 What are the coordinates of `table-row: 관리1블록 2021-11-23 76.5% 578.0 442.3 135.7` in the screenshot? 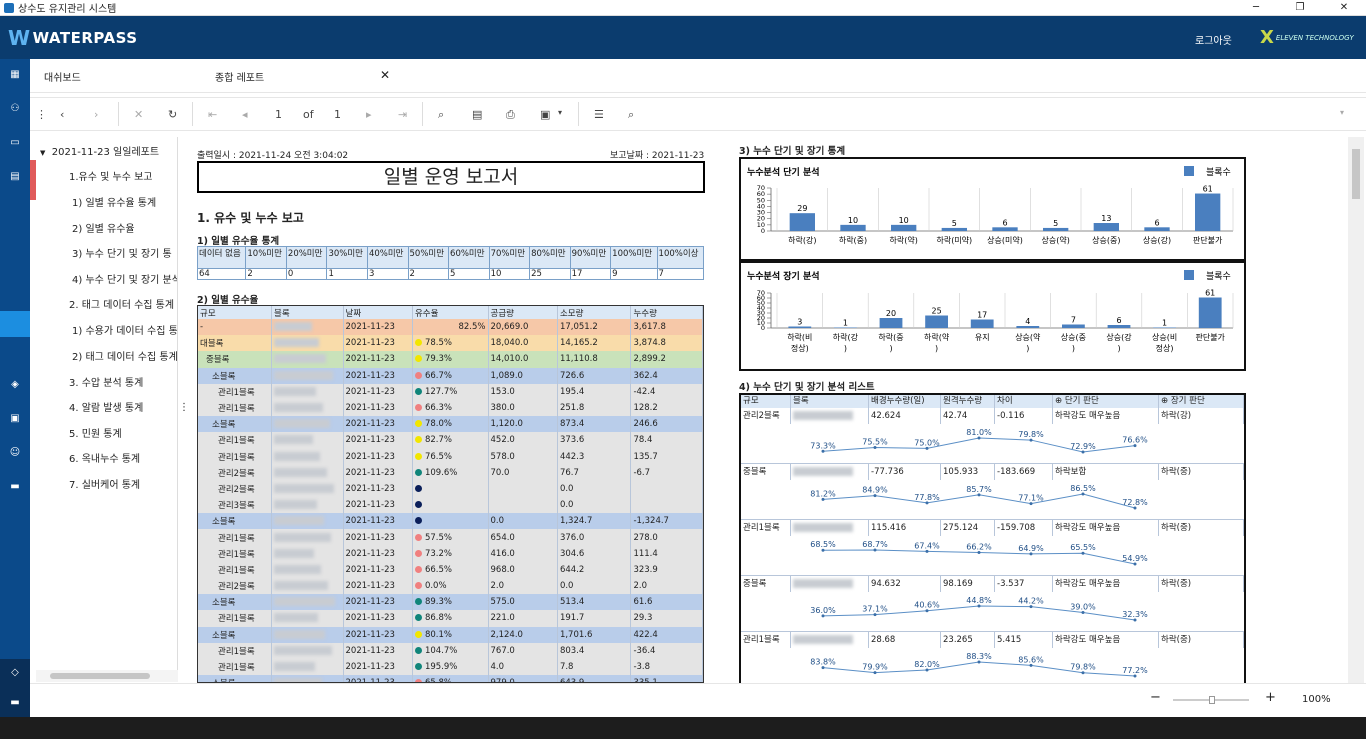 It's located at (450, 456).